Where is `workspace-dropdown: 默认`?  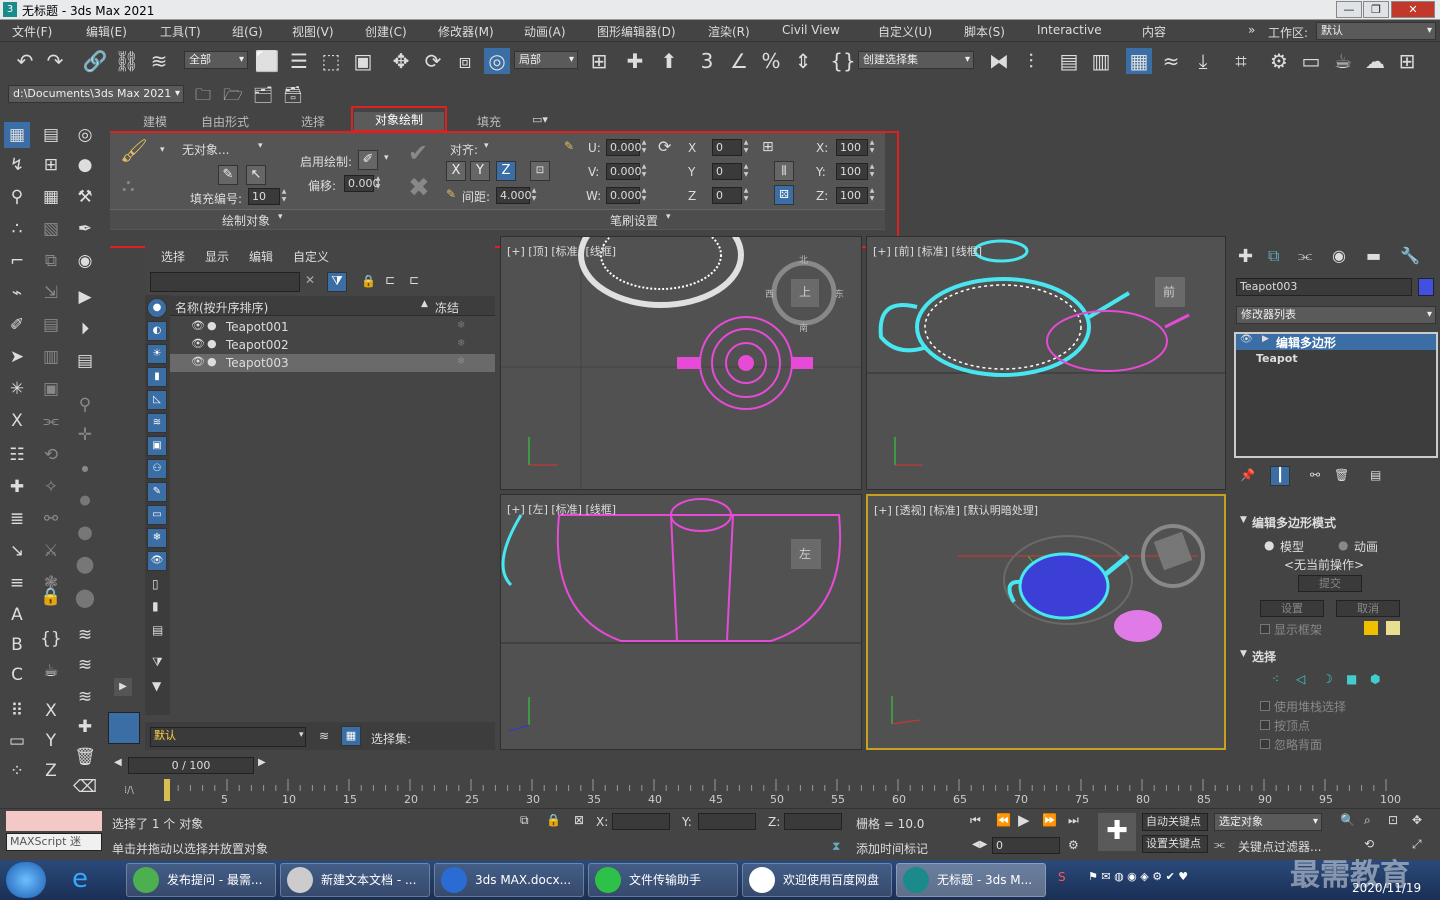 workspace-dropdown: 默认 is located at coordinates (1376, 31).